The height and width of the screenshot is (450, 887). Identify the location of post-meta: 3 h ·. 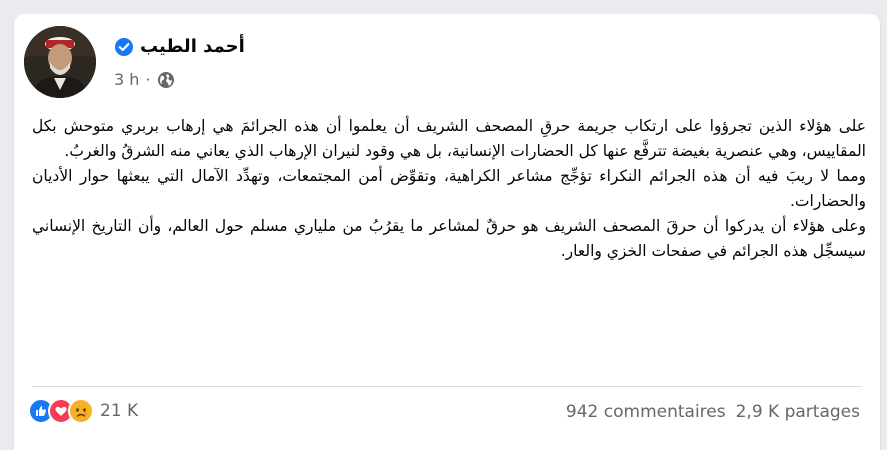
(144, 79).